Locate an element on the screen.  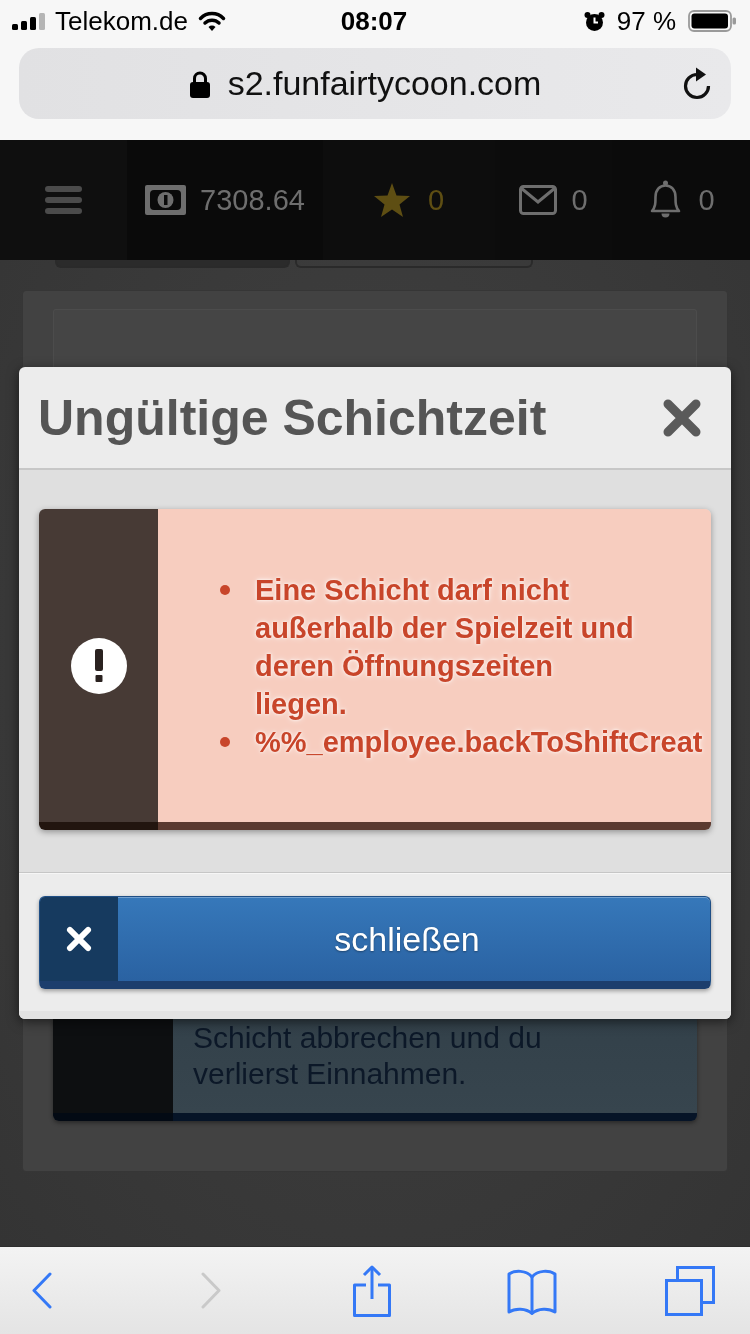
error-message: %%_employee.backToShiftCreat is located at coordinates (479, 742).